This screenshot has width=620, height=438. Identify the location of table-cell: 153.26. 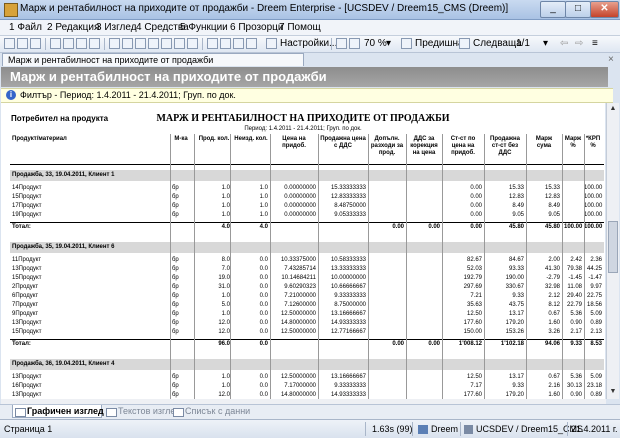
(514, 332).